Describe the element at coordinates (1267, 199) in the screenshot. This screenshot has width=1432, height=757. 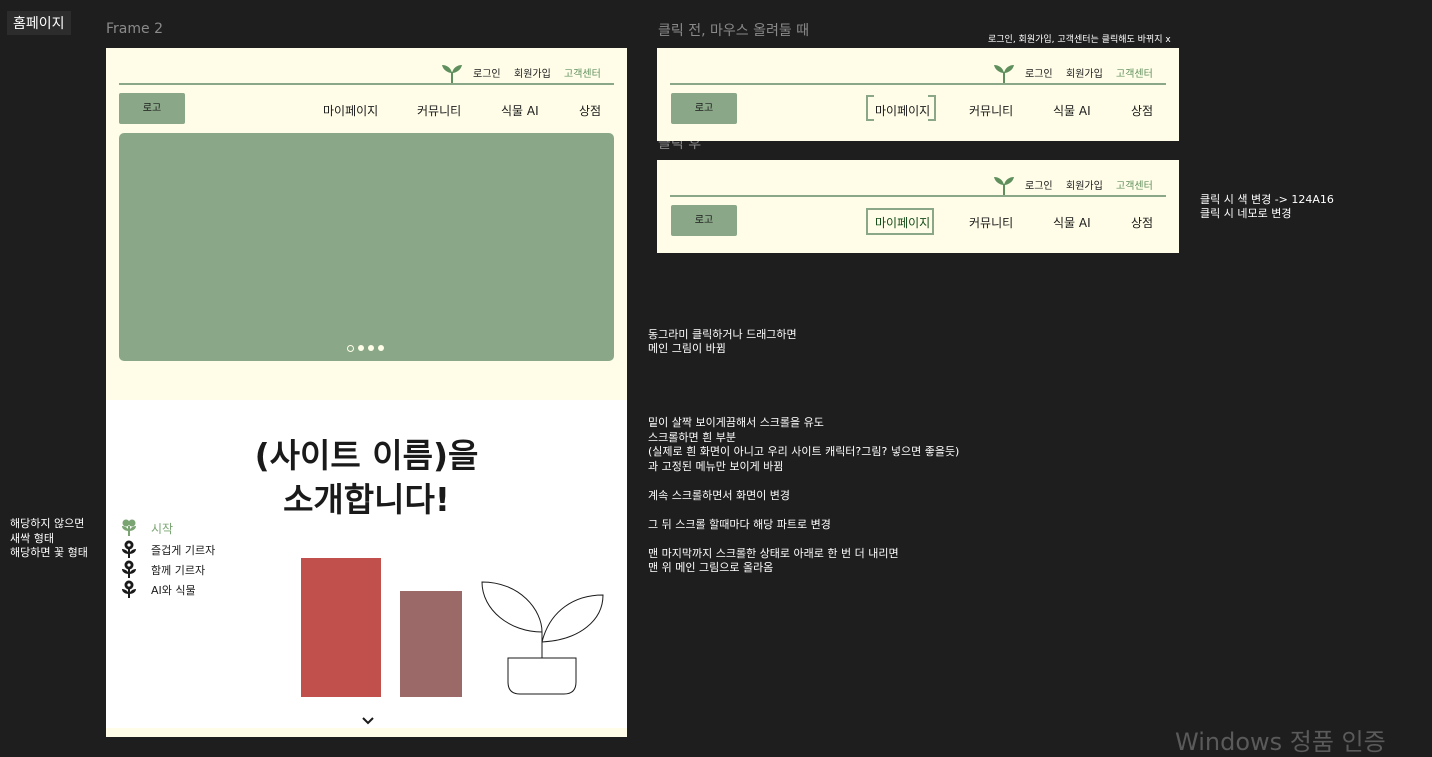
I see `clicked-note-line1: 클릭 시 색 변경 -> 124A16` at that location.